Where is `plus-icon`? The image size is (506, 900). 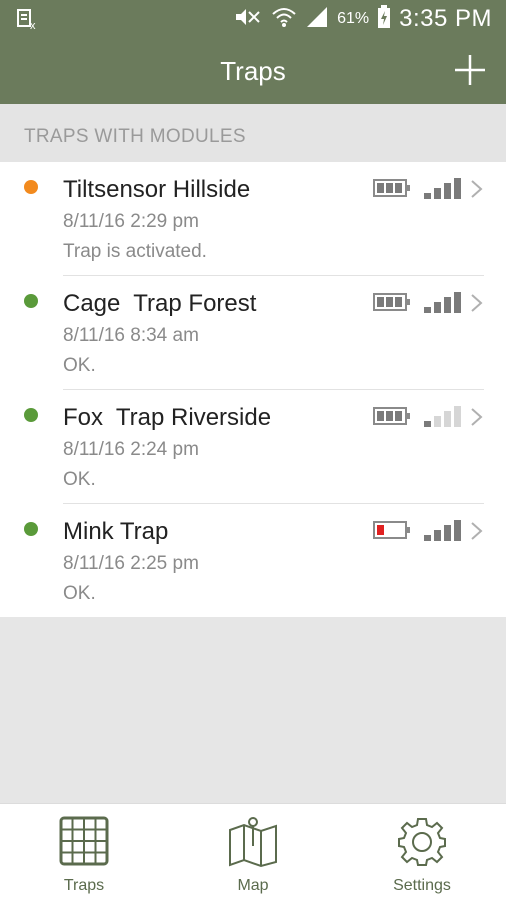
plus-icon is located at coordinates (470, 70).